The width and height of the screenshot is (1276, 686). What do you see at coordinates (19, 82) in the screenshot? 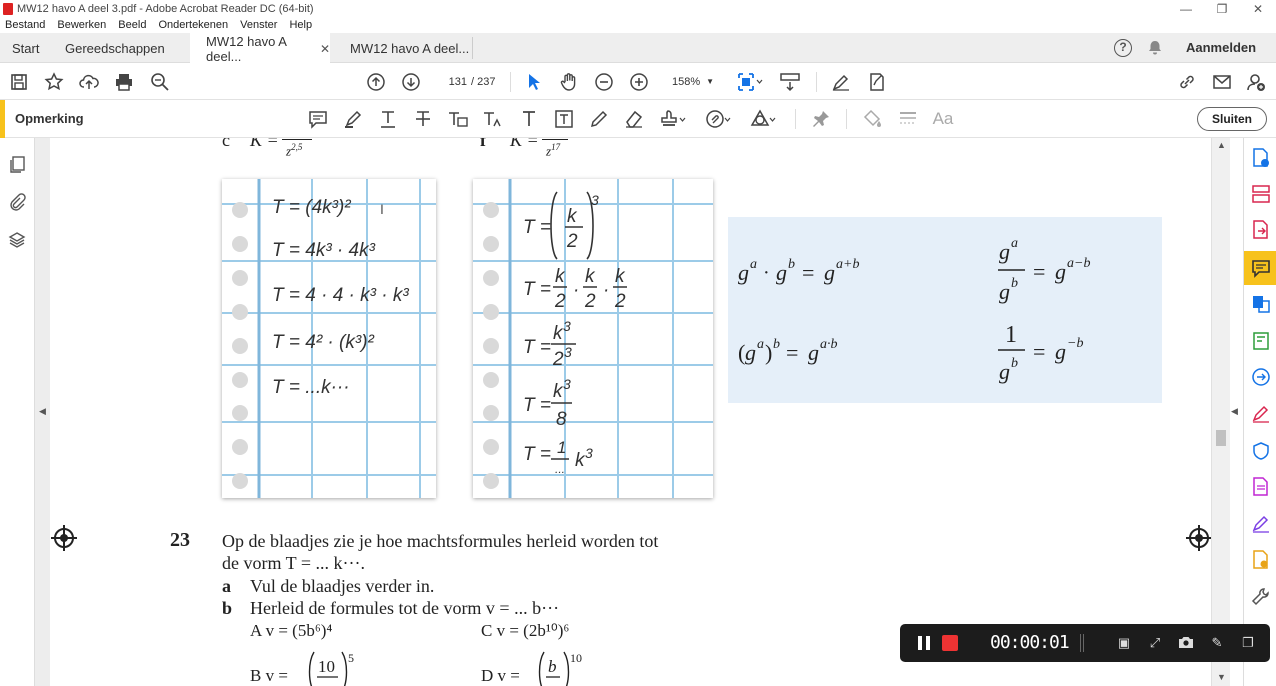
I see `save-icon` at bounding box center [19, 82].